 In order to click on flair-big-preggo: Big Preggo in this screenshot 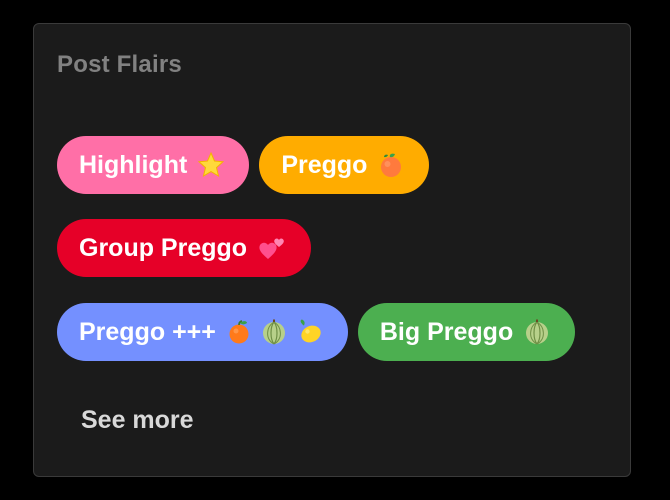, I will do `click(466, 332)`.